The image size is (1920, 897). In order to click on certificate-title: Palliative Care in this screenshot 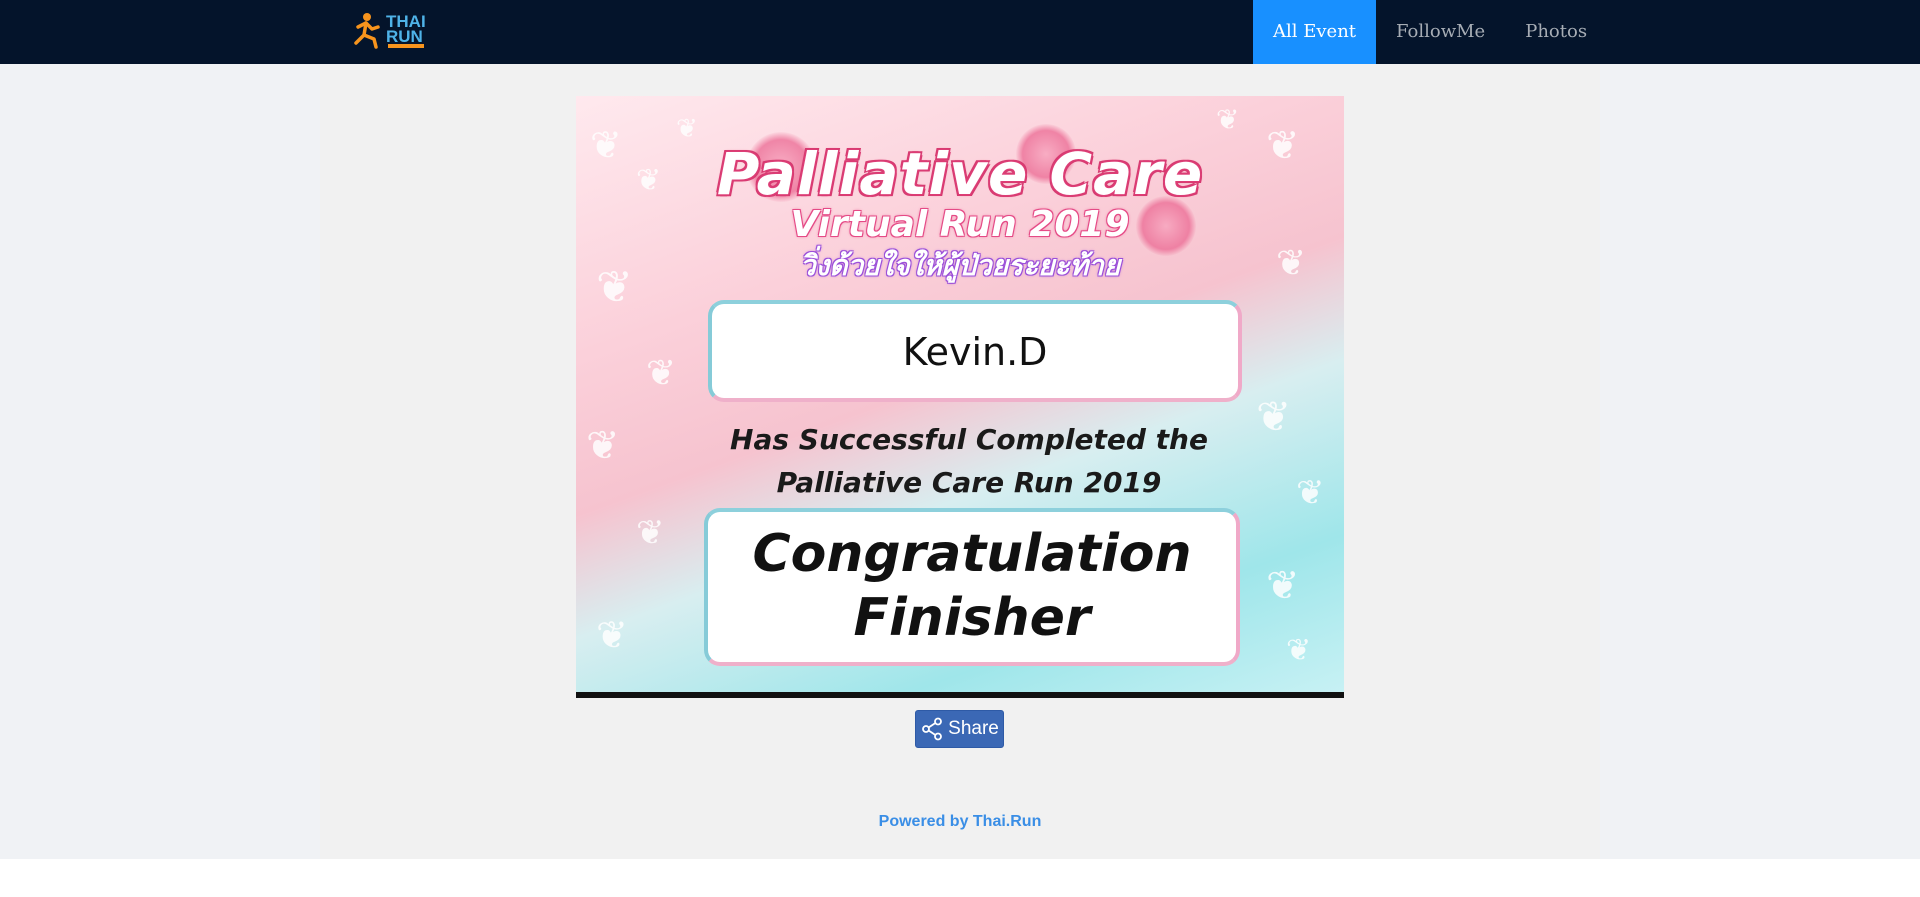, I will do `click(960, 174)`.